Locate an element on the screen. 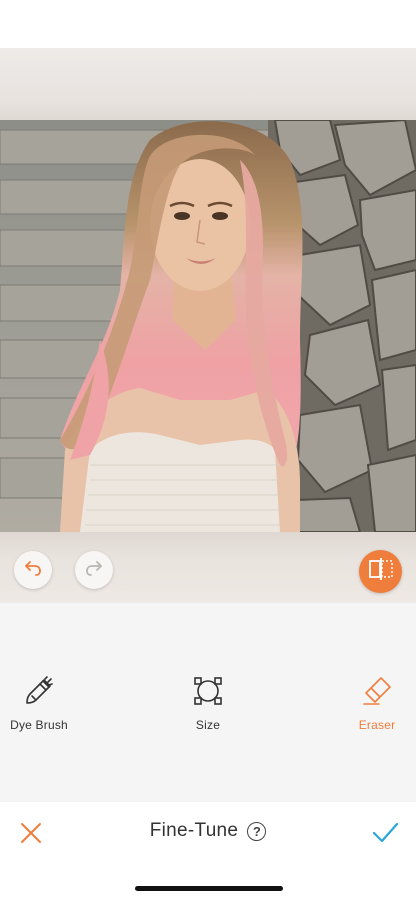 This screenshot has width=416, height=900. tool-dye-brush: Dye Brush is located at coordinates (42, 703).